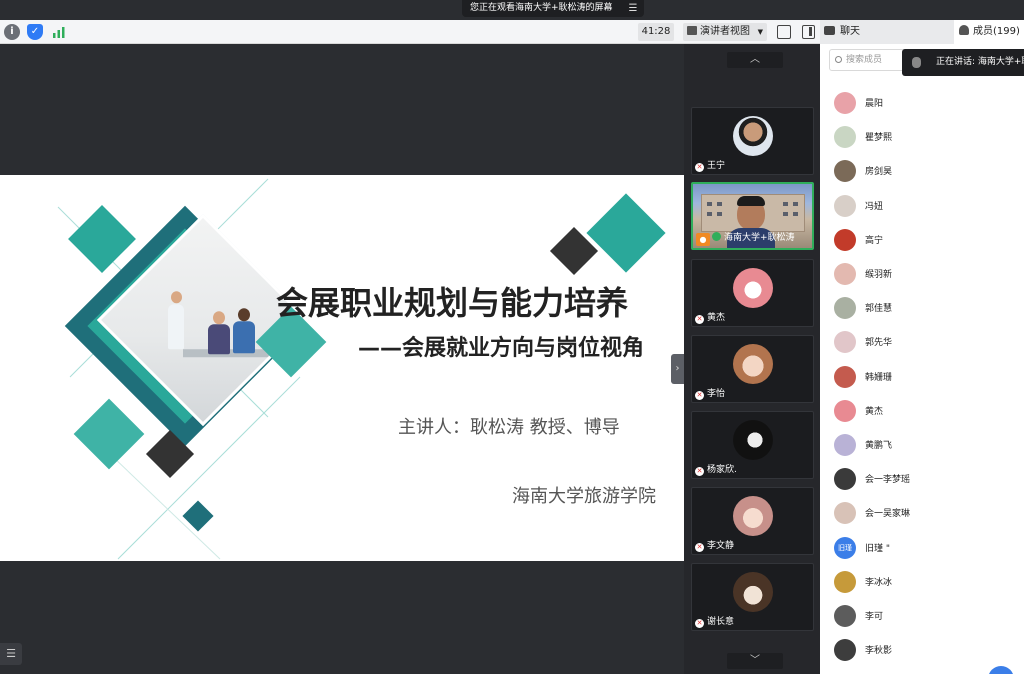 The image size is (1024, 674). What do you see at coordinates (838, 59) in the screenshot?
I see `search-icon` at bounding box center [838, 59].